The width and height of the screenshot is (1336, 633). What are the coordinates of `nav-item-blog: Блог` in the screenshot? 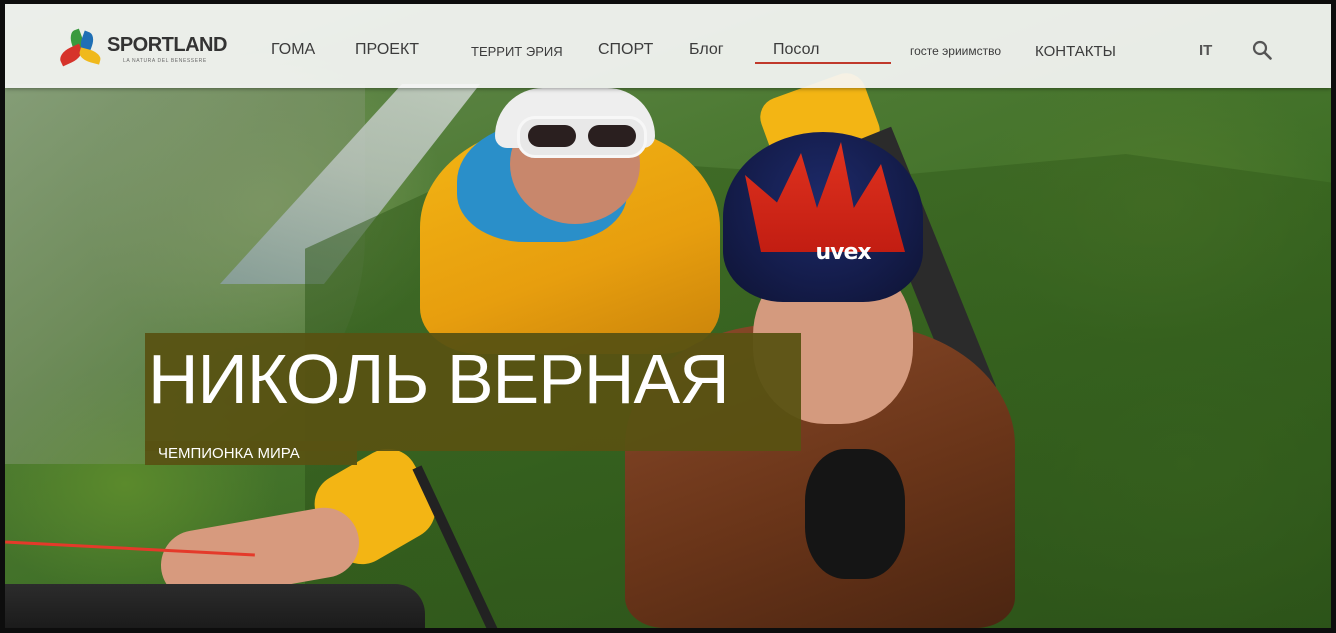 It's located at (706, 50).